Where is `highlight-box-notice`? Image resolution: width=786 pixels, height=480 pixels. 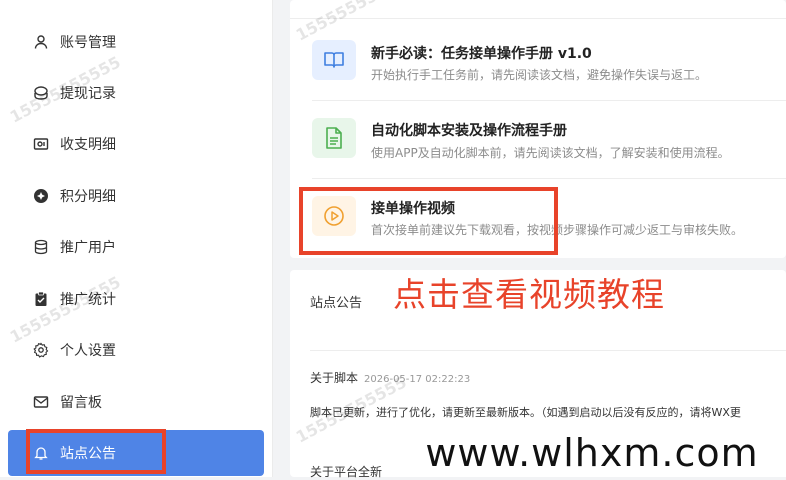 highlight-box-notice is located at coordinates (96, 451).